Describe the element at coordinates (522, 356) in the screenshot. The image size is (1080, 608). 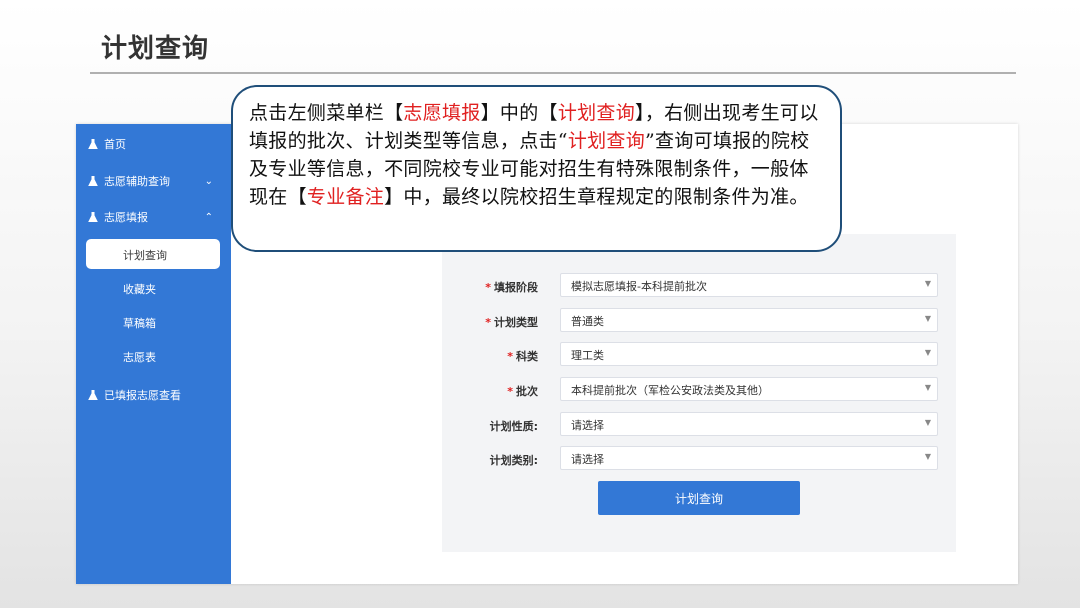
I see `field-label: * 科类` at that location.